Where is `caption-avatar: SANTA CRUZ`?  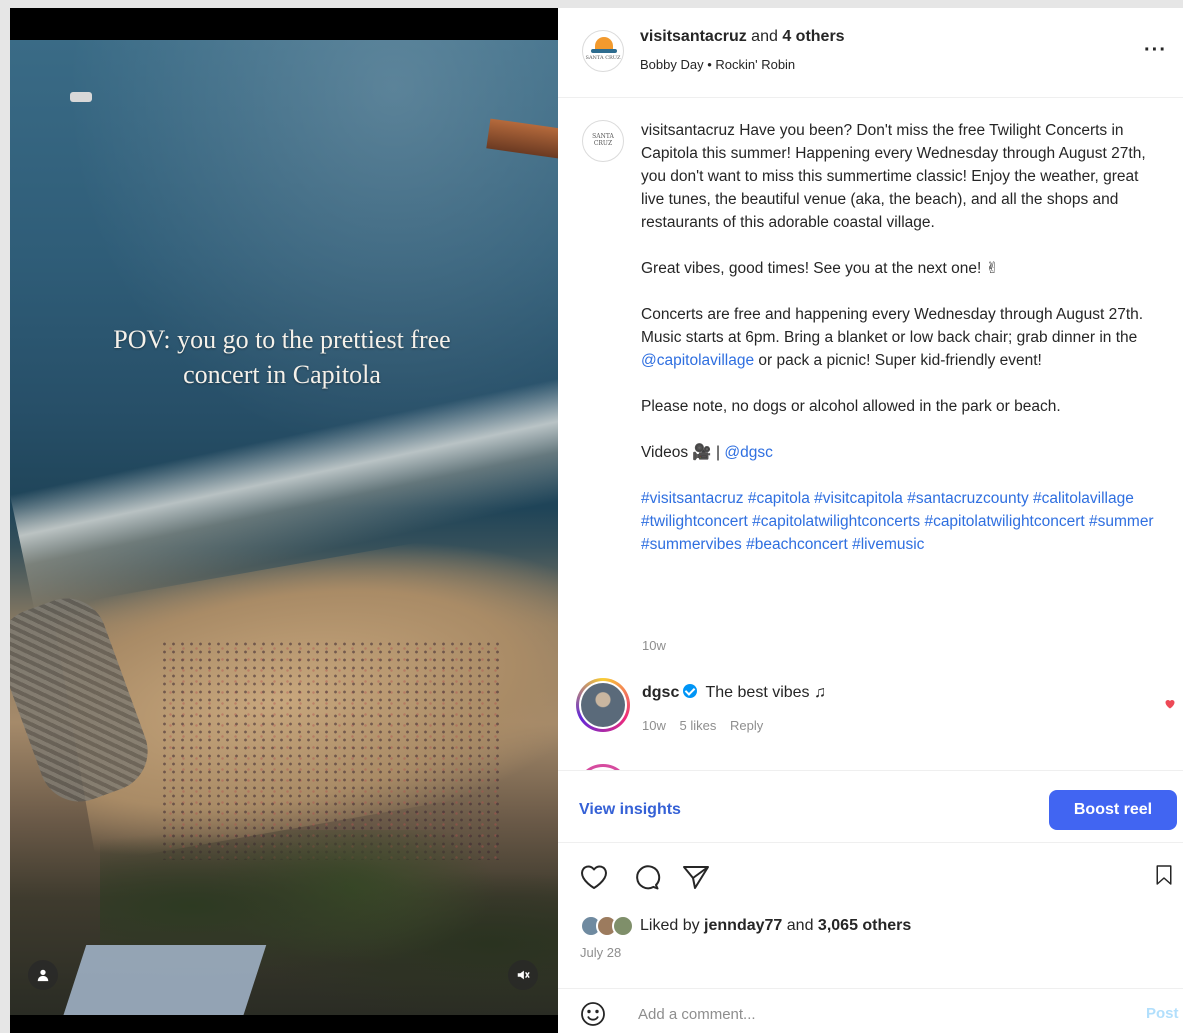
caption-avatar: SANTA CRUZ is located at coordinates (603, 141).